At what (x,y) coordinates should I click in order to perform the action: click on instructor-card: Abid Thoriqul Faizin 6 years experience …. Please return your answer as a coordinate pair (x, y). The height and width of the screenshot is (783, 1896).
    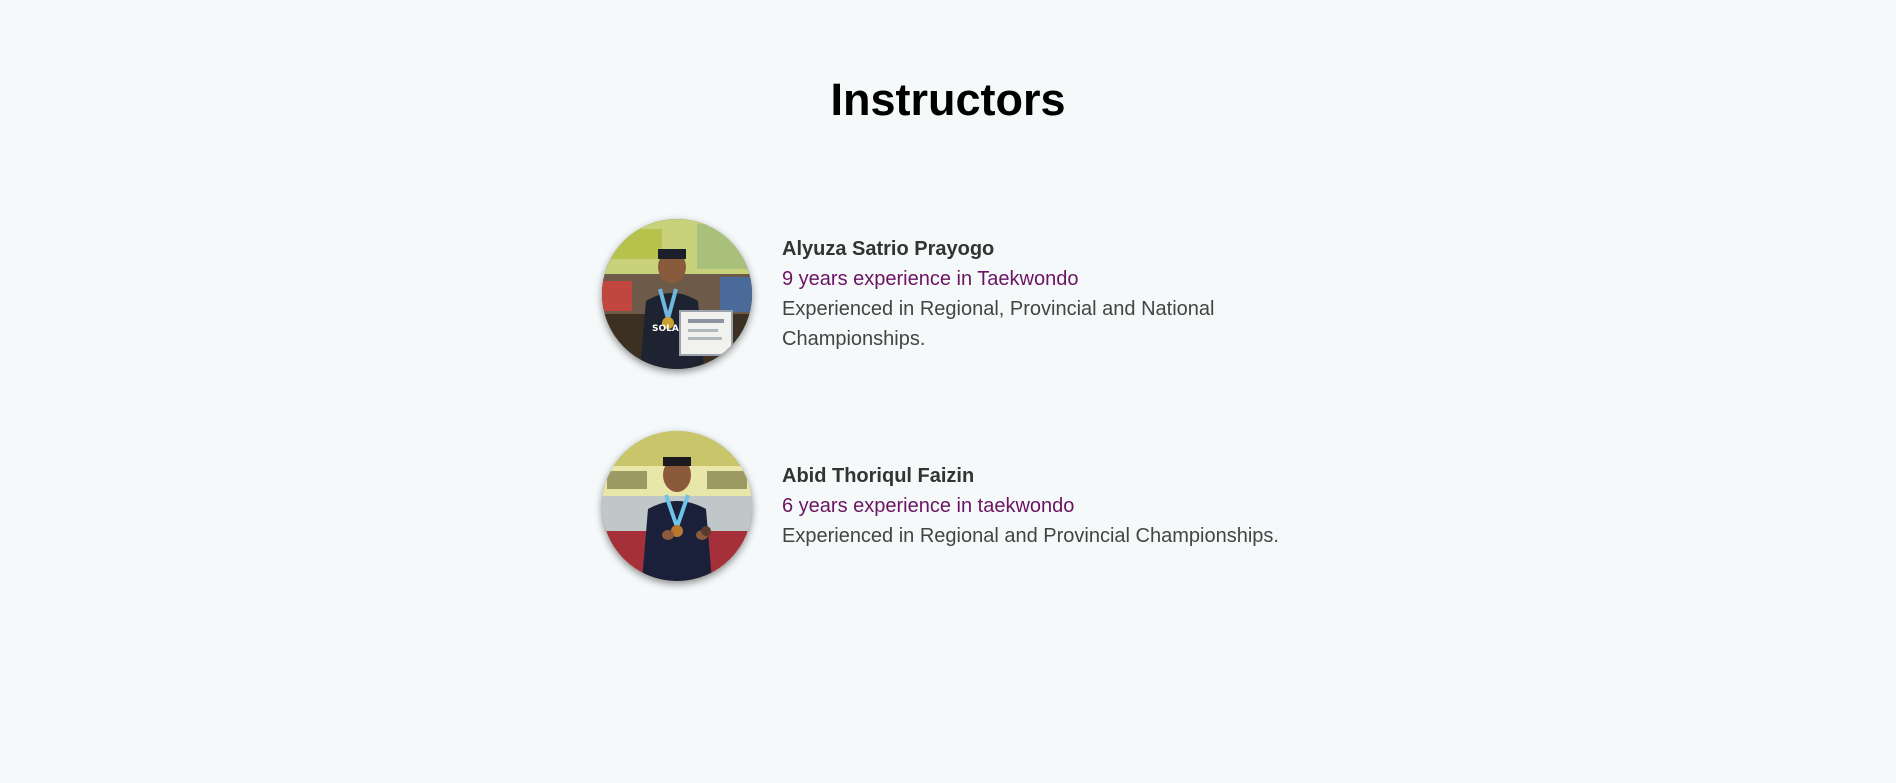
    Looking at the image, I should click on (952, 506).